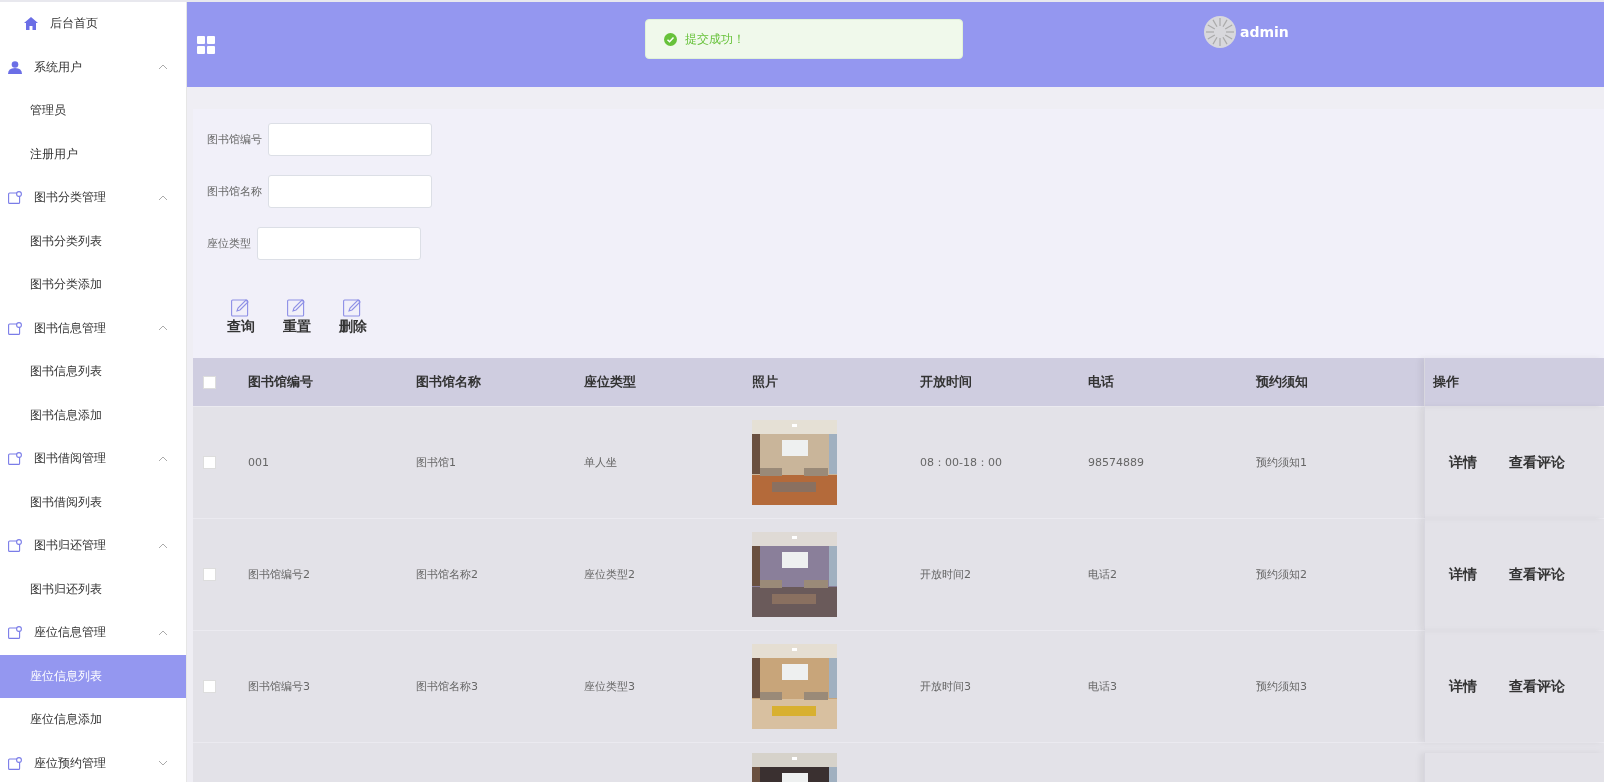 This screenshot has width=1604, height=782. Describe the element at coordinates (610, 686) in the screenshot. I see `table-cell-text: 座位类型3` at that location.